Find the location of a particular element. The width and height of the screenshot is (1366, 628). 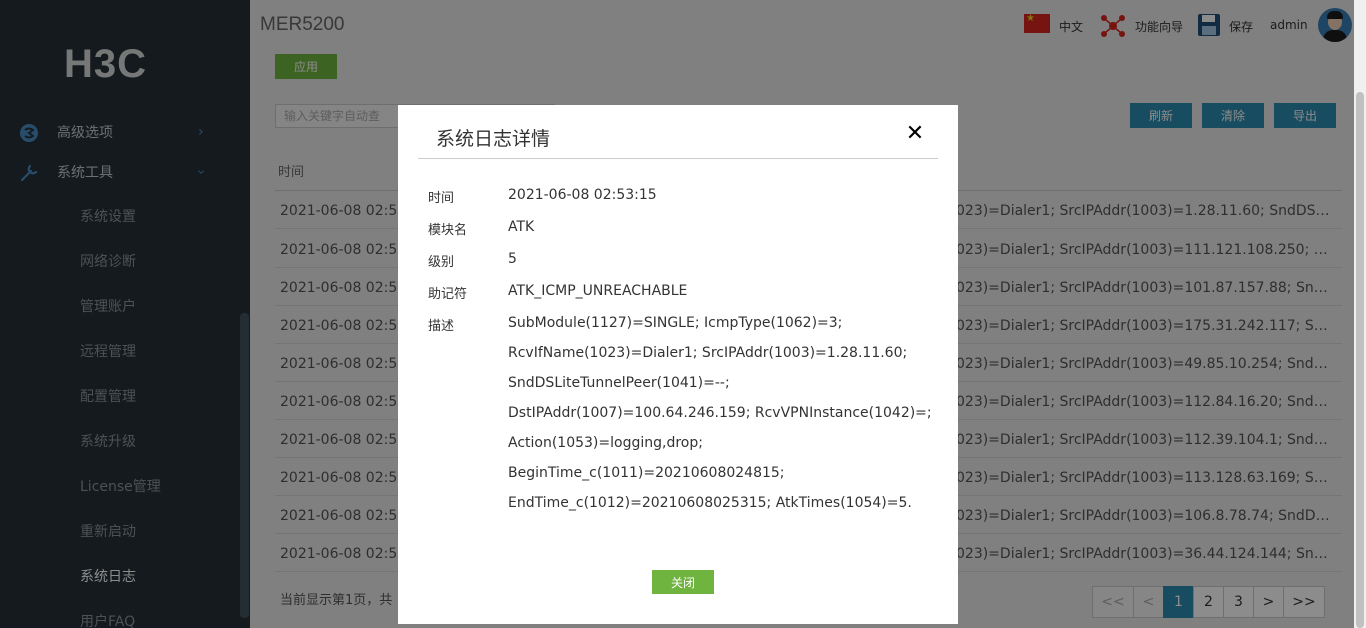

close-icon: ✕ is located at coordinates (915, 134).